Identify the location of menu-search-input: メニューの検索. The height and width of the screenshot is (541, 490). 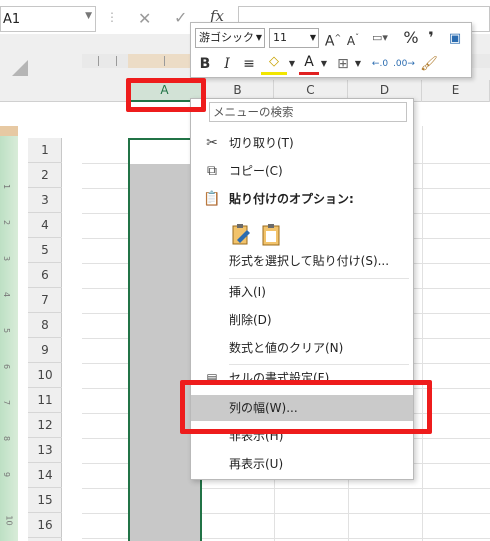
(308, 112).